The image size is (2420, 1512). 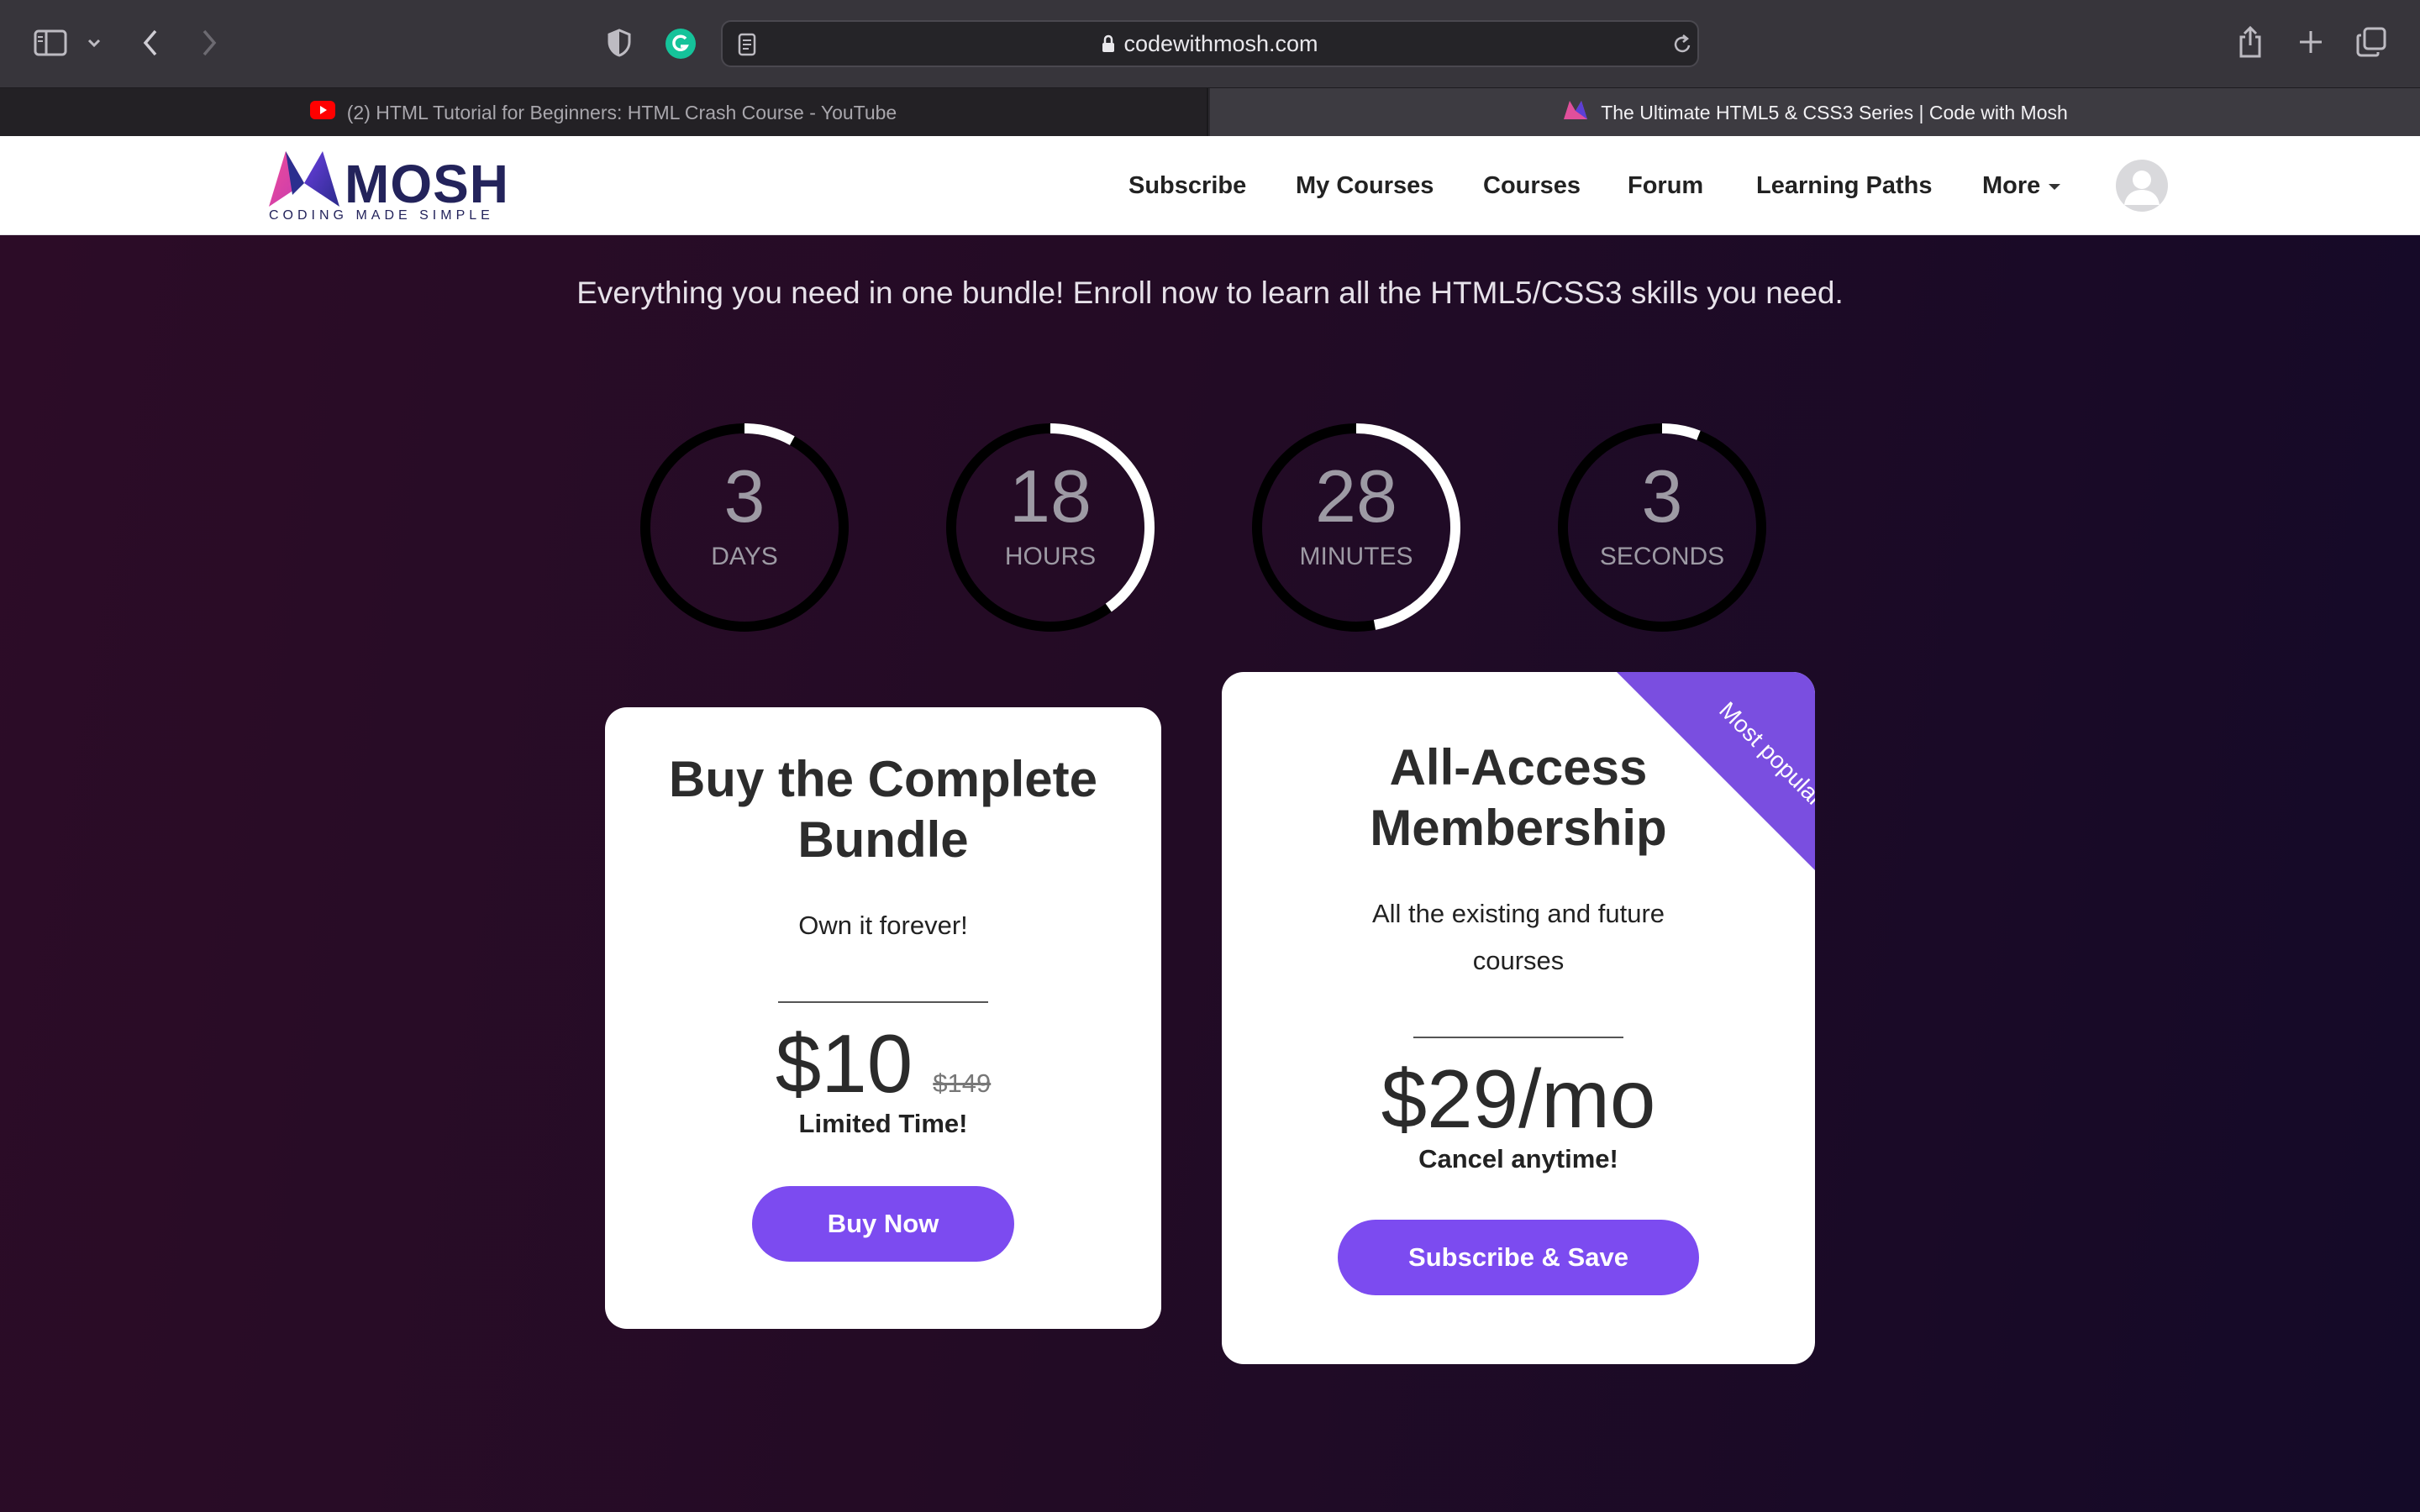 What do you see at coordinates (1518, 937) in the screenshot?
I see `membership-subtitle: All the existing and future courses` at bounding box center [1518, 937].